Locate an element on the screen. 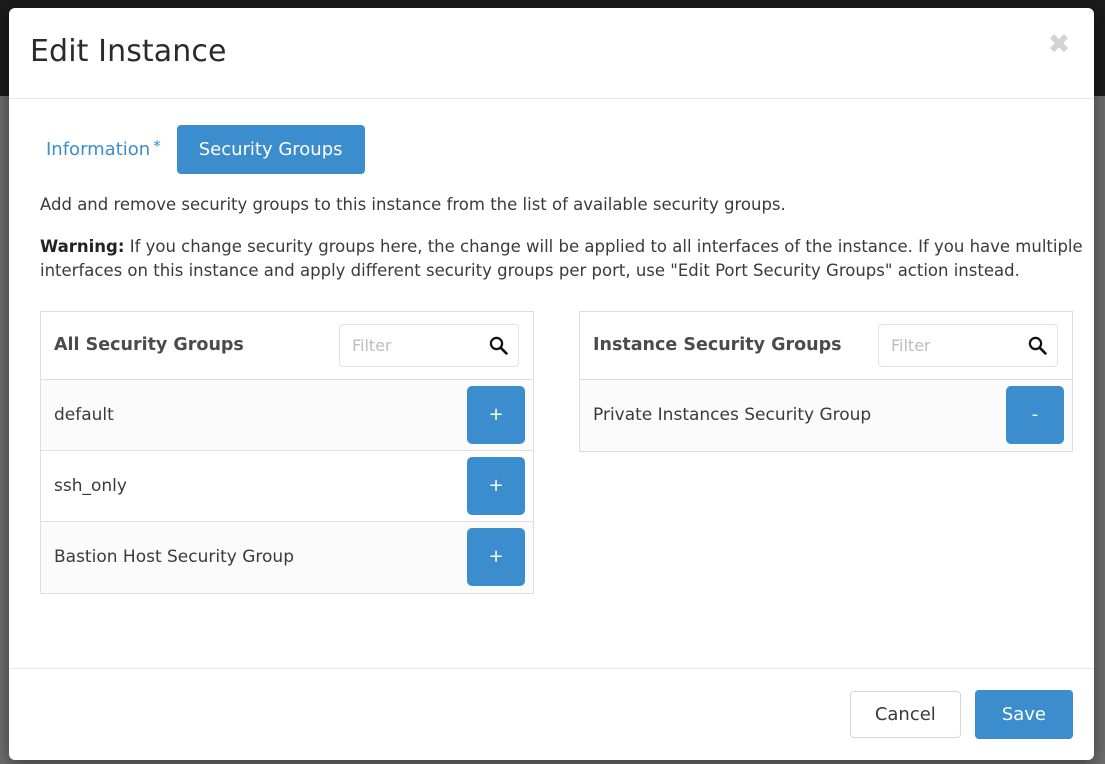 The image size is (1105, 764). instance-security-groups-filter is located at coordinates (968, 345).